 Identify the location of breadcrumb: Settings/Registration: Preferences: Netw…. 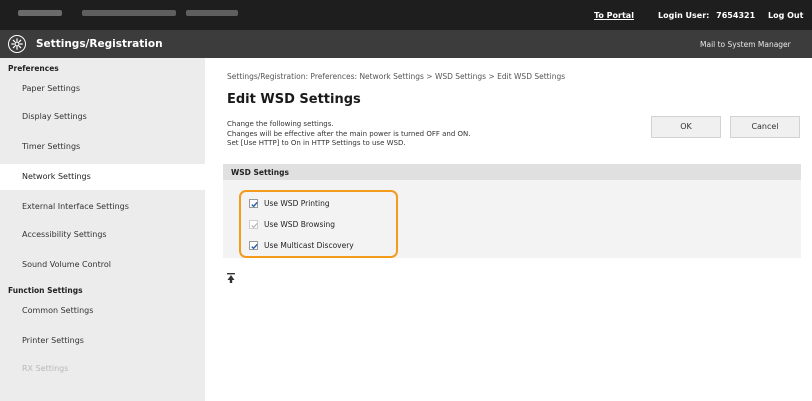
(396, 76).